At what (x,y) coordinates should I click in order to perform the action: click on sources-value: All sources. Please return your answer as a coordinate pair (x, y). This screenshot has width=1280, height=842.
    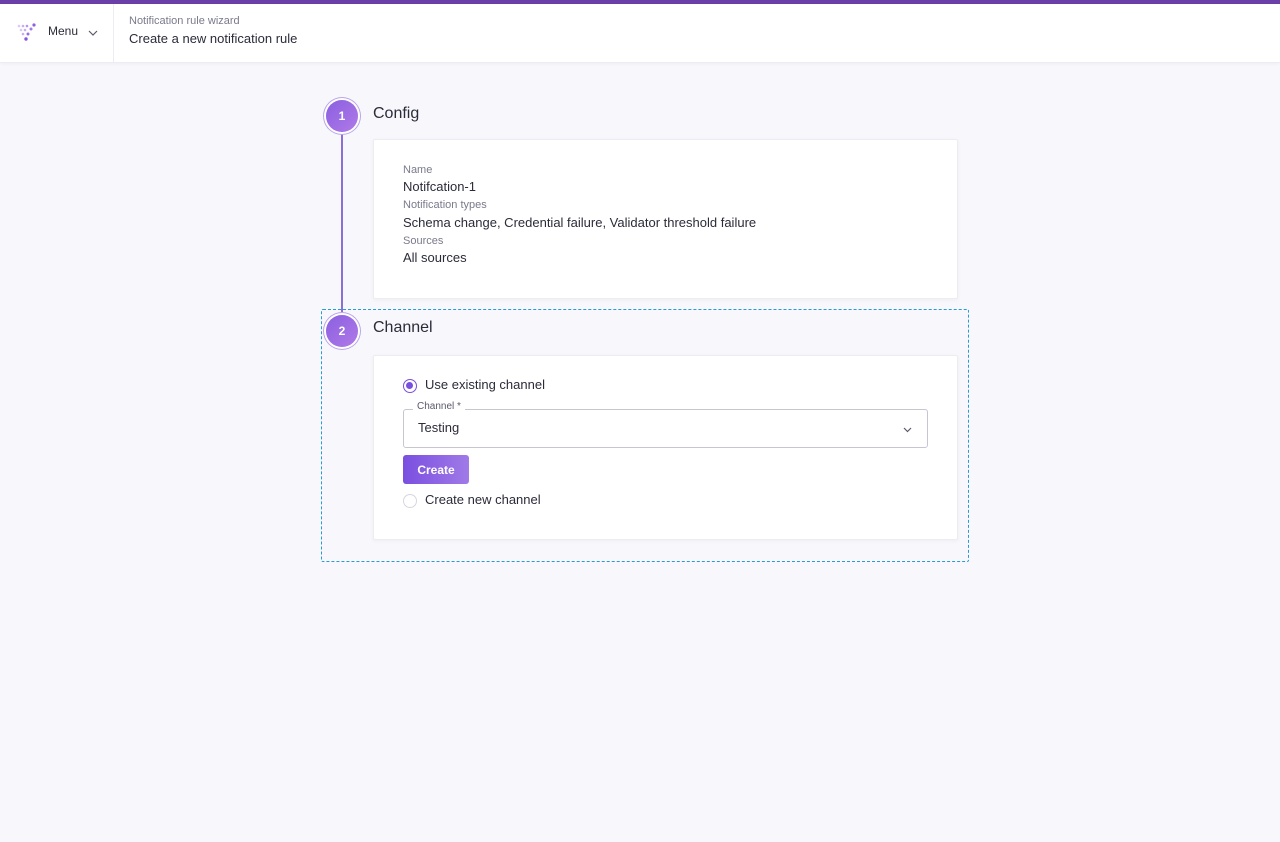
    Looking at the image, I should click on (435, 257).